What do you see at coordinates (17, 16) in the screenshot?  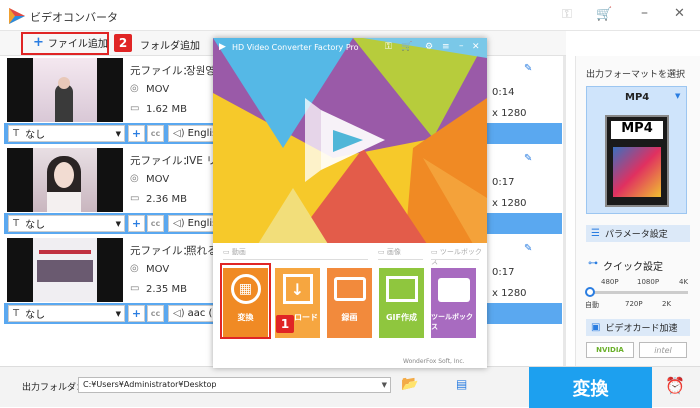 I see `app-logo-icon` at bounding box center [17, 16].